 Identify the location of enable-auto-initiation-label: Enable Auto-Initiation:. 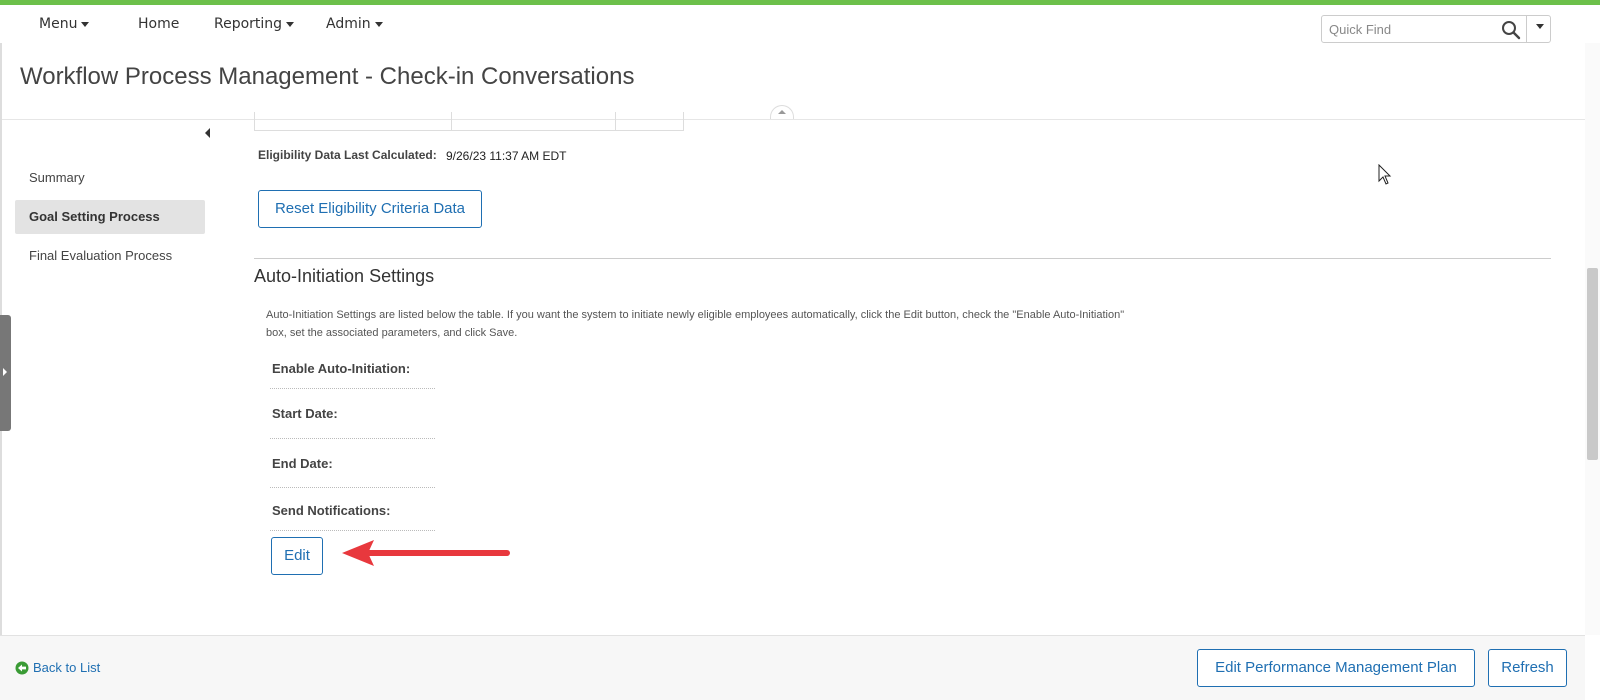
(341, 368).